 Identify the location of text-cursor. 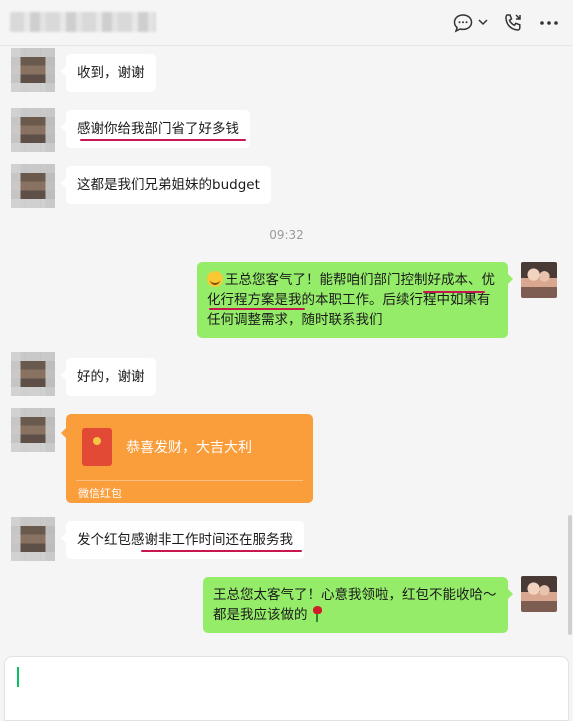
(18, 677).